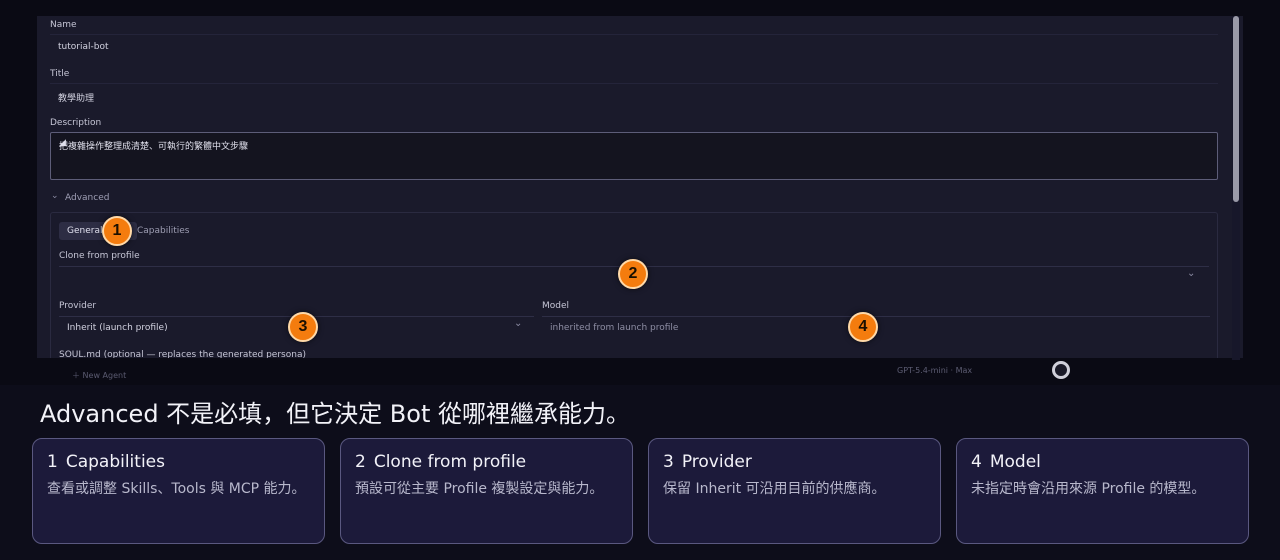 The width and height of the screenshot is (1280, 560). What do you see at coordinates (117, 328) in the screenshot?
I see `provider-select: Inherit (launch profile)` at bounding box center [117, 328].